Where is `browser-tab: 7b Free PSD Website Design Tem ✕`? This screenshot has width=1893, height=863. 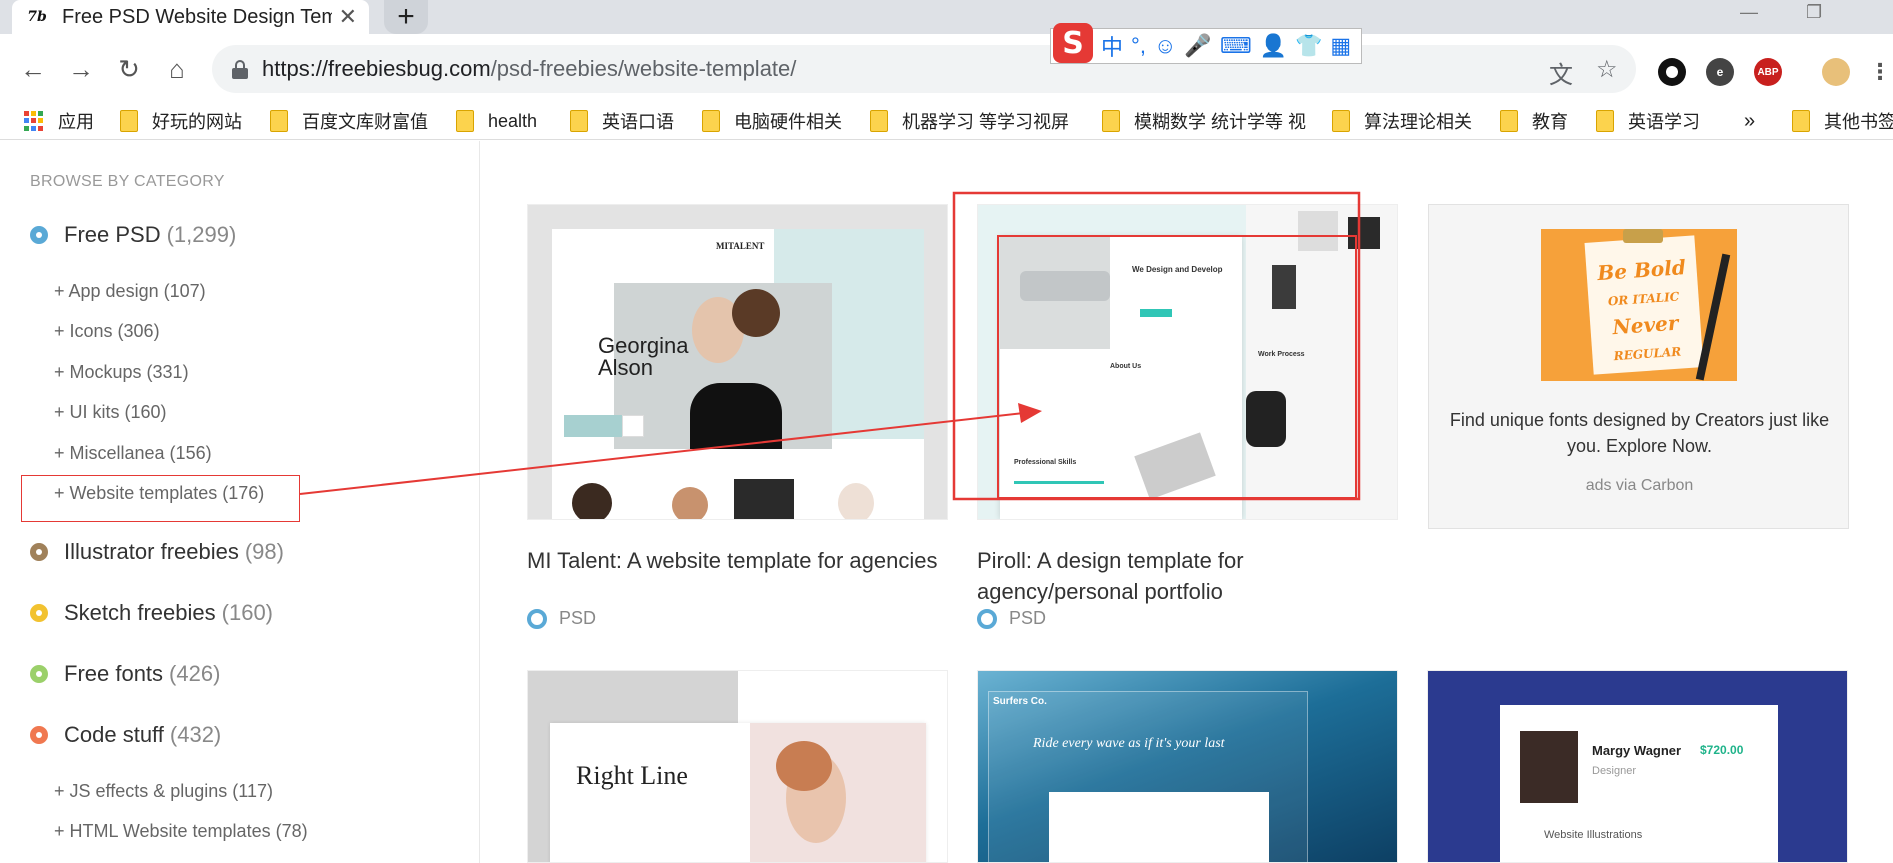 browser-tab: 7b Free PSD Website Design Tem ✕ is located at coordinates (190, 17).